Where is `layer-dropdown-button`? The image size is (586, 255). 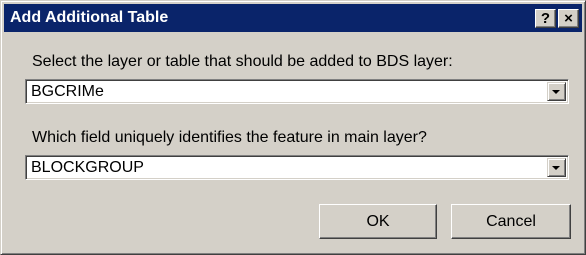
layer-dropdown-button is located at coordinates (556, 91).